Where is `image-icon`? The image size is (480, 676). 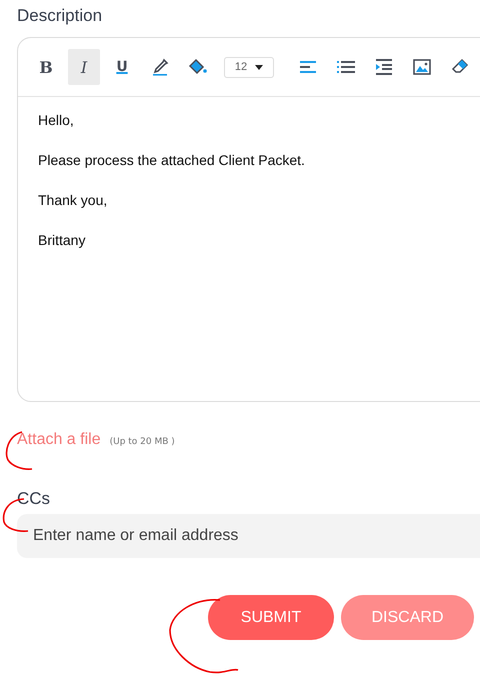
image-icon is located at coordinates (422, 67).